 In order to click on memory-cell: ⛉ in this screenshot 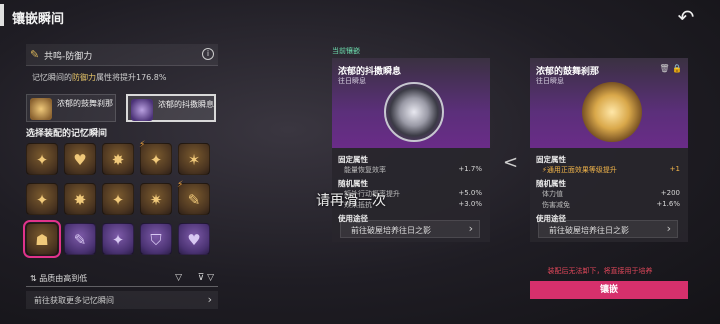, I will do `click(156, 239)`.